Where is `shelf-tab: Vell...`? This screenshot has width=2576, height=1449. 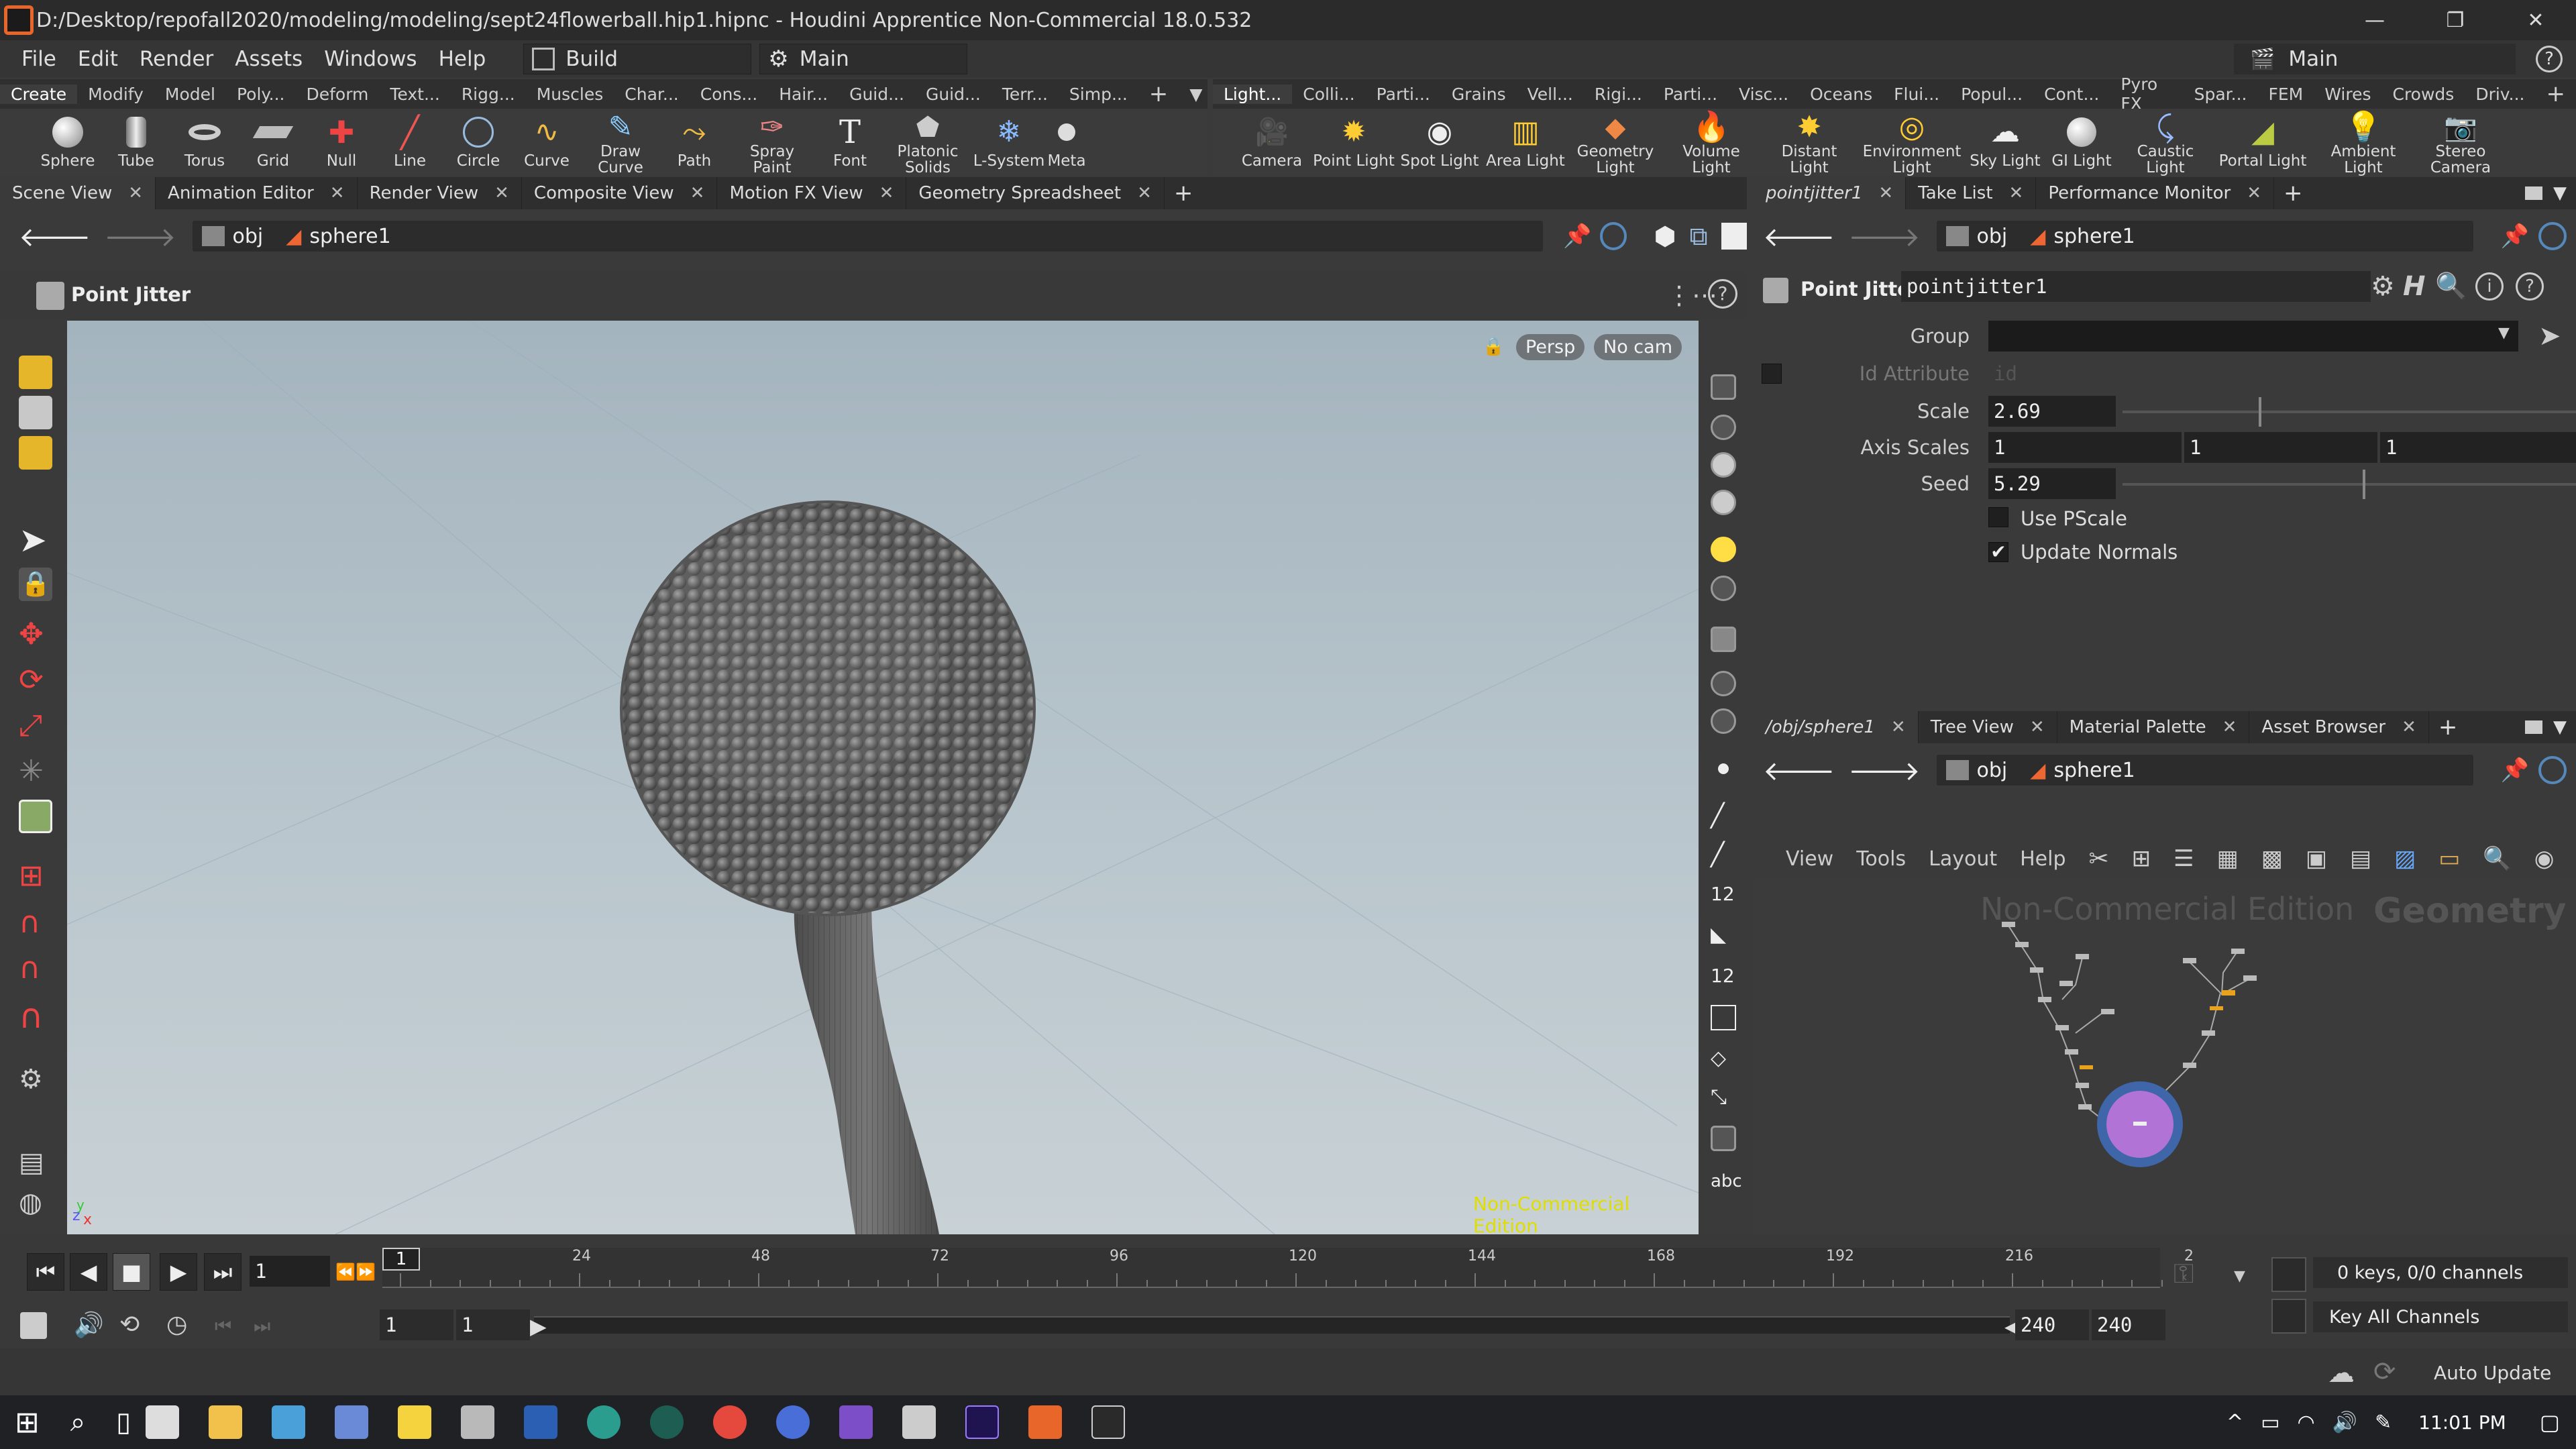
shelf-tab: Vell... is located at coordinates (1550, 94).